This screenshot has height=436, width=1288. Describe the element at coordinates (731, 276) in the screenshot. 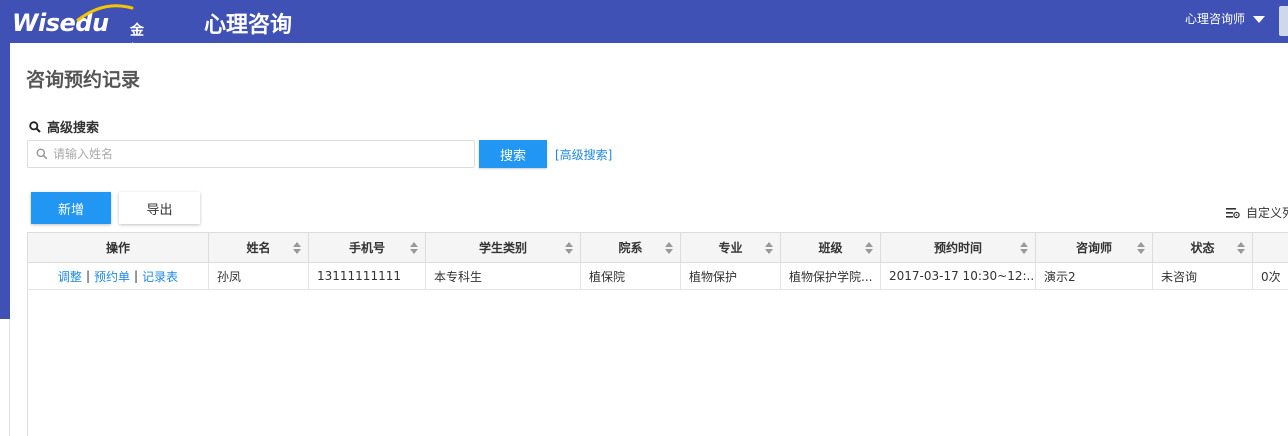

I see `cell-major: 植物保护` at that location.